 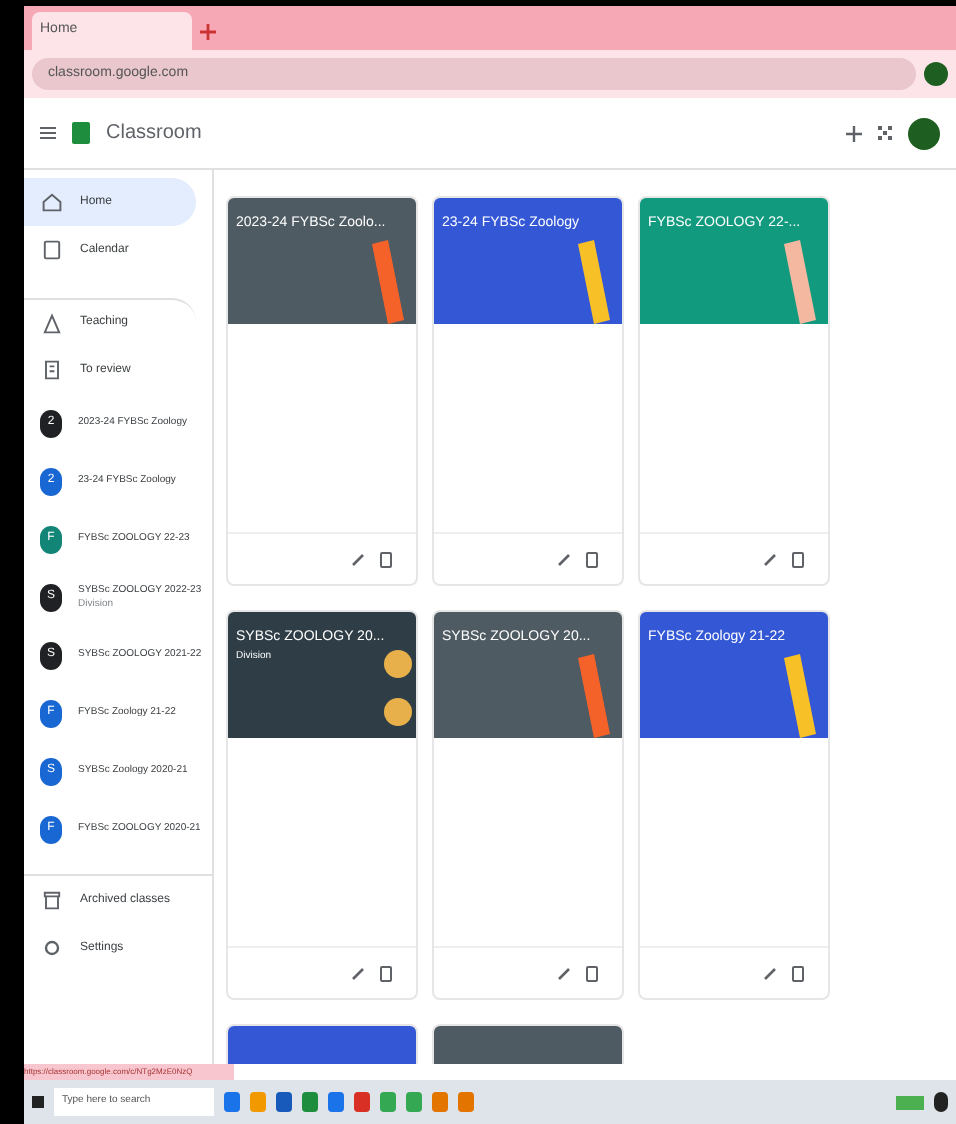 What do you see at coordinates (52, 202) in the screenshot?
I see `home-icon` at bounding box center [52, 202].